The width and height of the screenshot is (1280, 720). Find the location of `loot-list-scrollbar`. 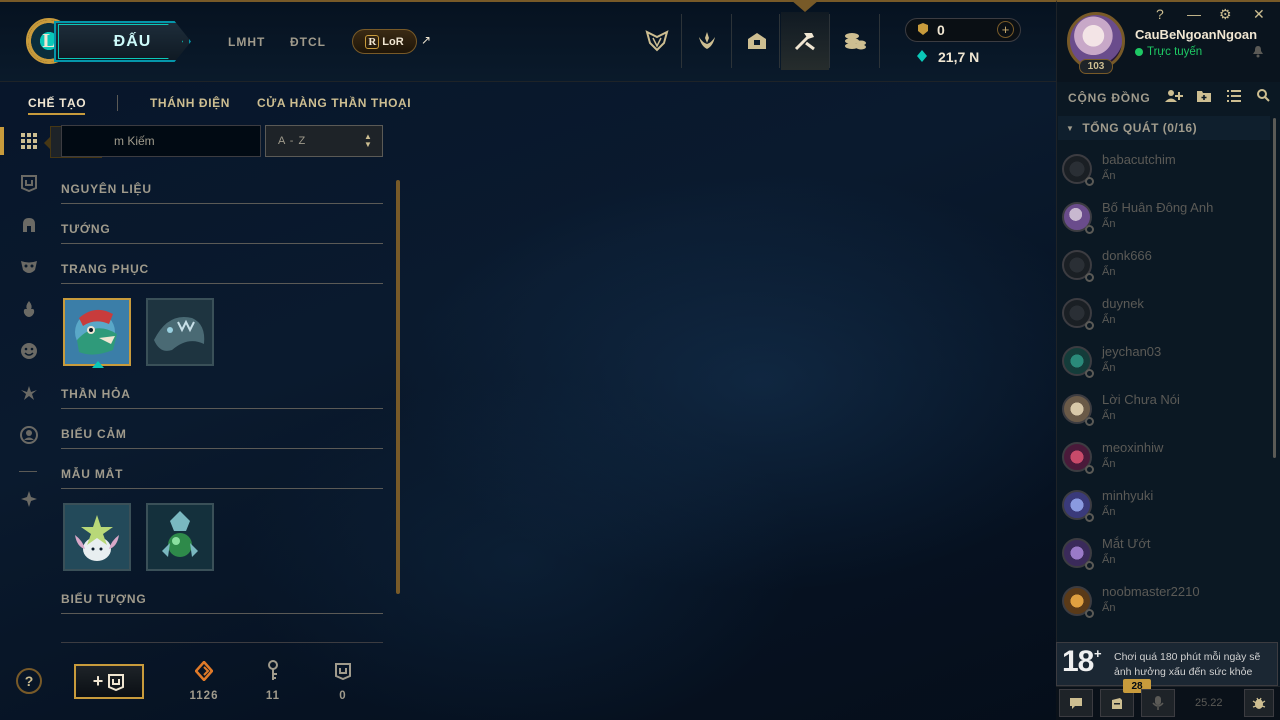

loot-list-scrollbar is located at coordinates (398, 387).